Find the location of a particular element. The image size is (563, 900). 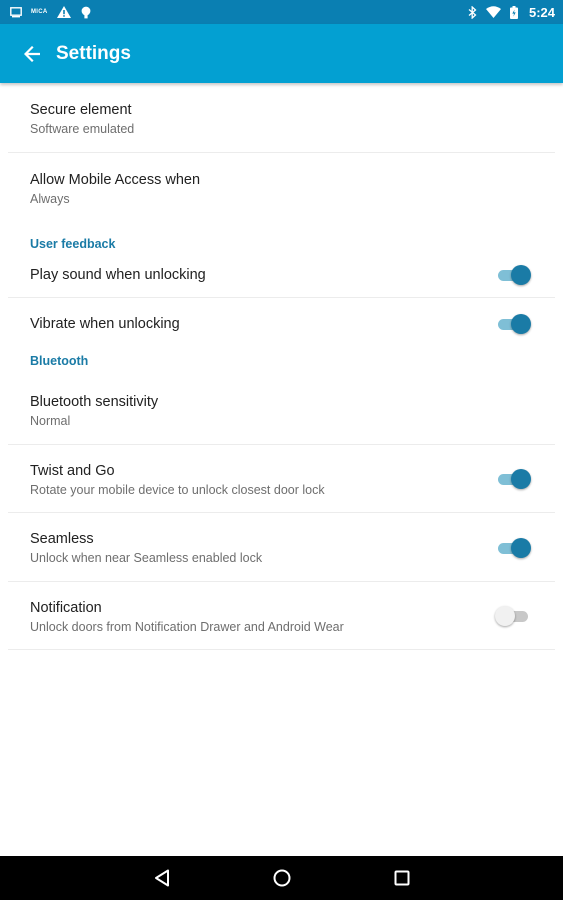

back-triangle-icon is located at coordinates (162, 878).